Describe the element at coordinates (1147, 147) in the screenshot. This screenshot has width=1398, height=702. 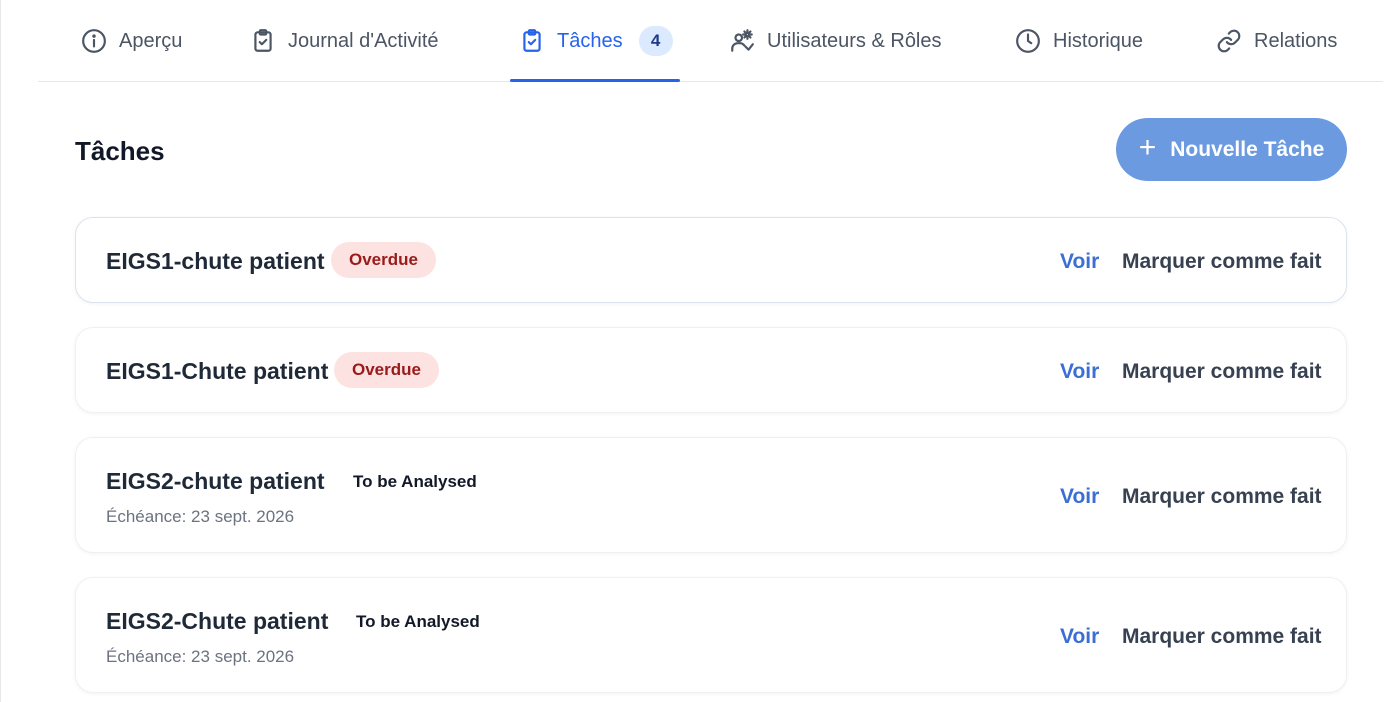
I see `plus-icon: +` at that location.